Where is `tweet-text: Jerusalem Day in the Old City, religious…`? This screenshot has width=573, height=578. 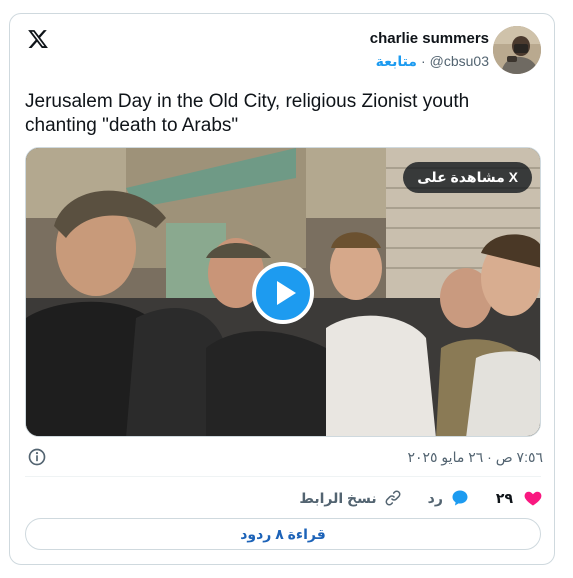 tweet-text: Jerusalem Day in the Old City, religious… is located at coordinates (247, 113).